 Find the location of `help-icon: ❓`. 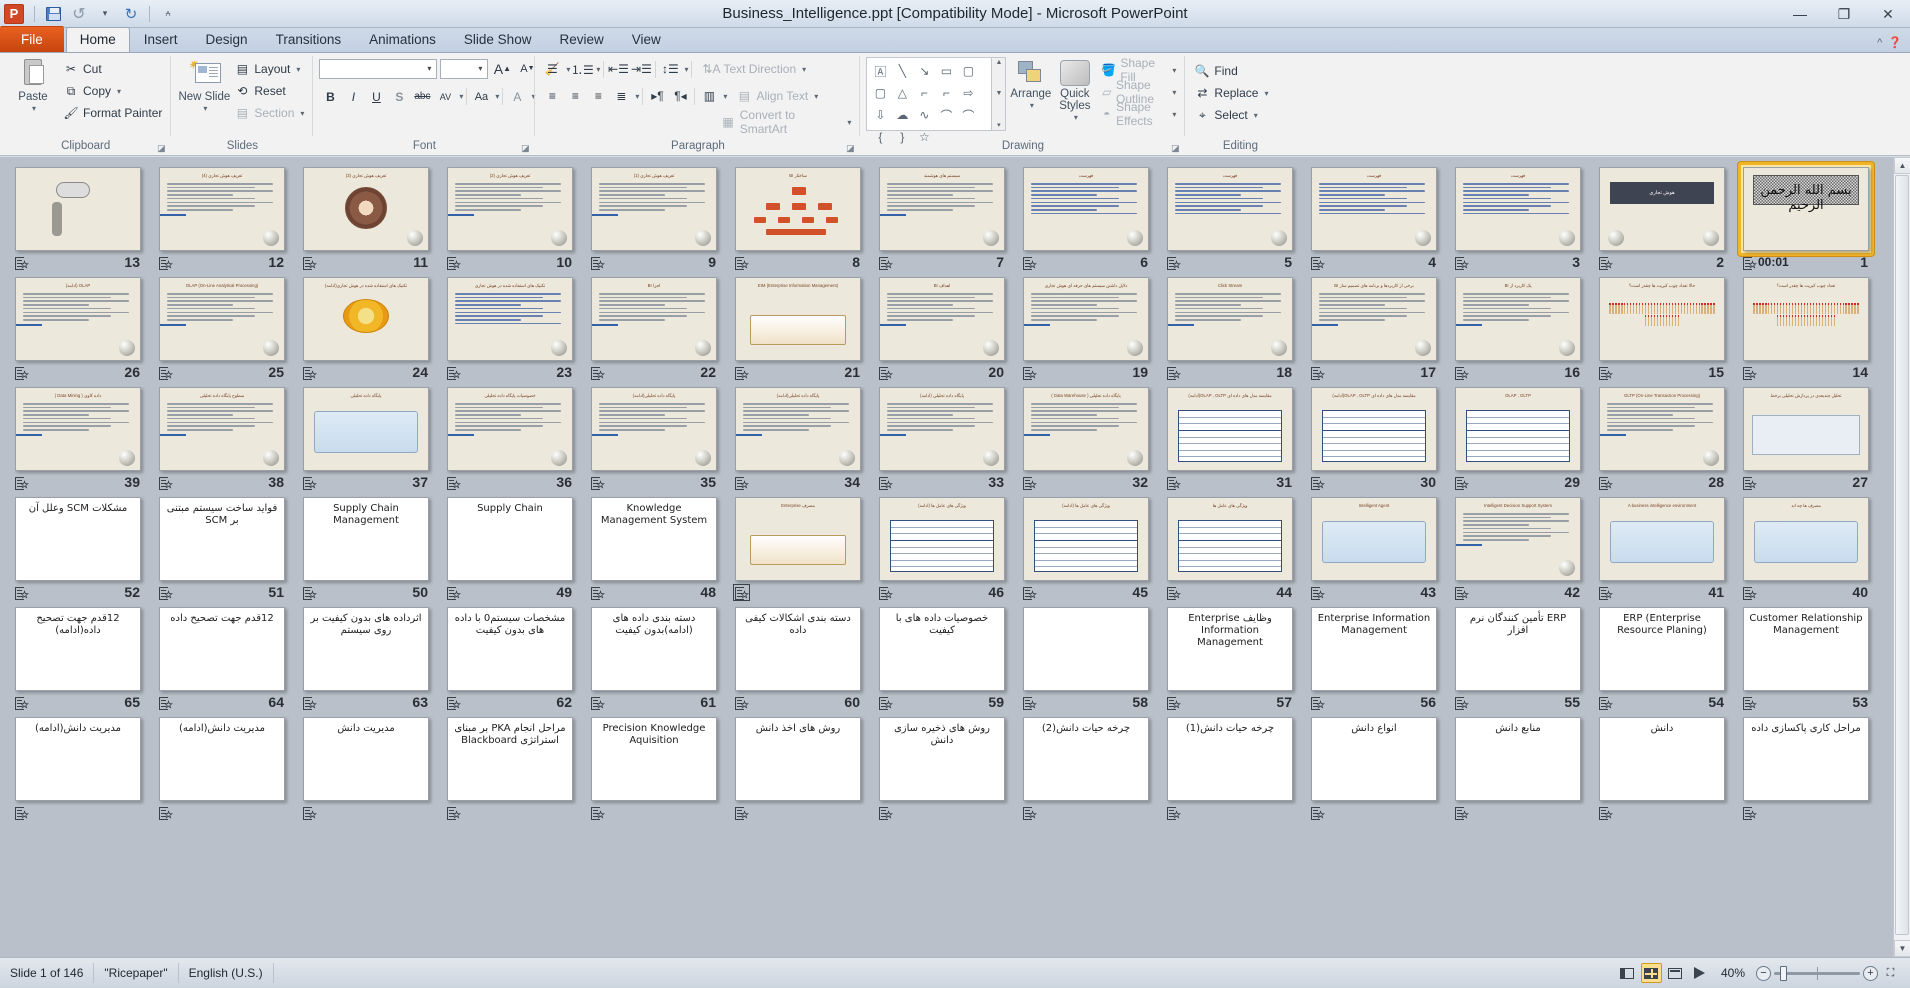

help-icon: ❓ is located at coordinates (1895, 42).